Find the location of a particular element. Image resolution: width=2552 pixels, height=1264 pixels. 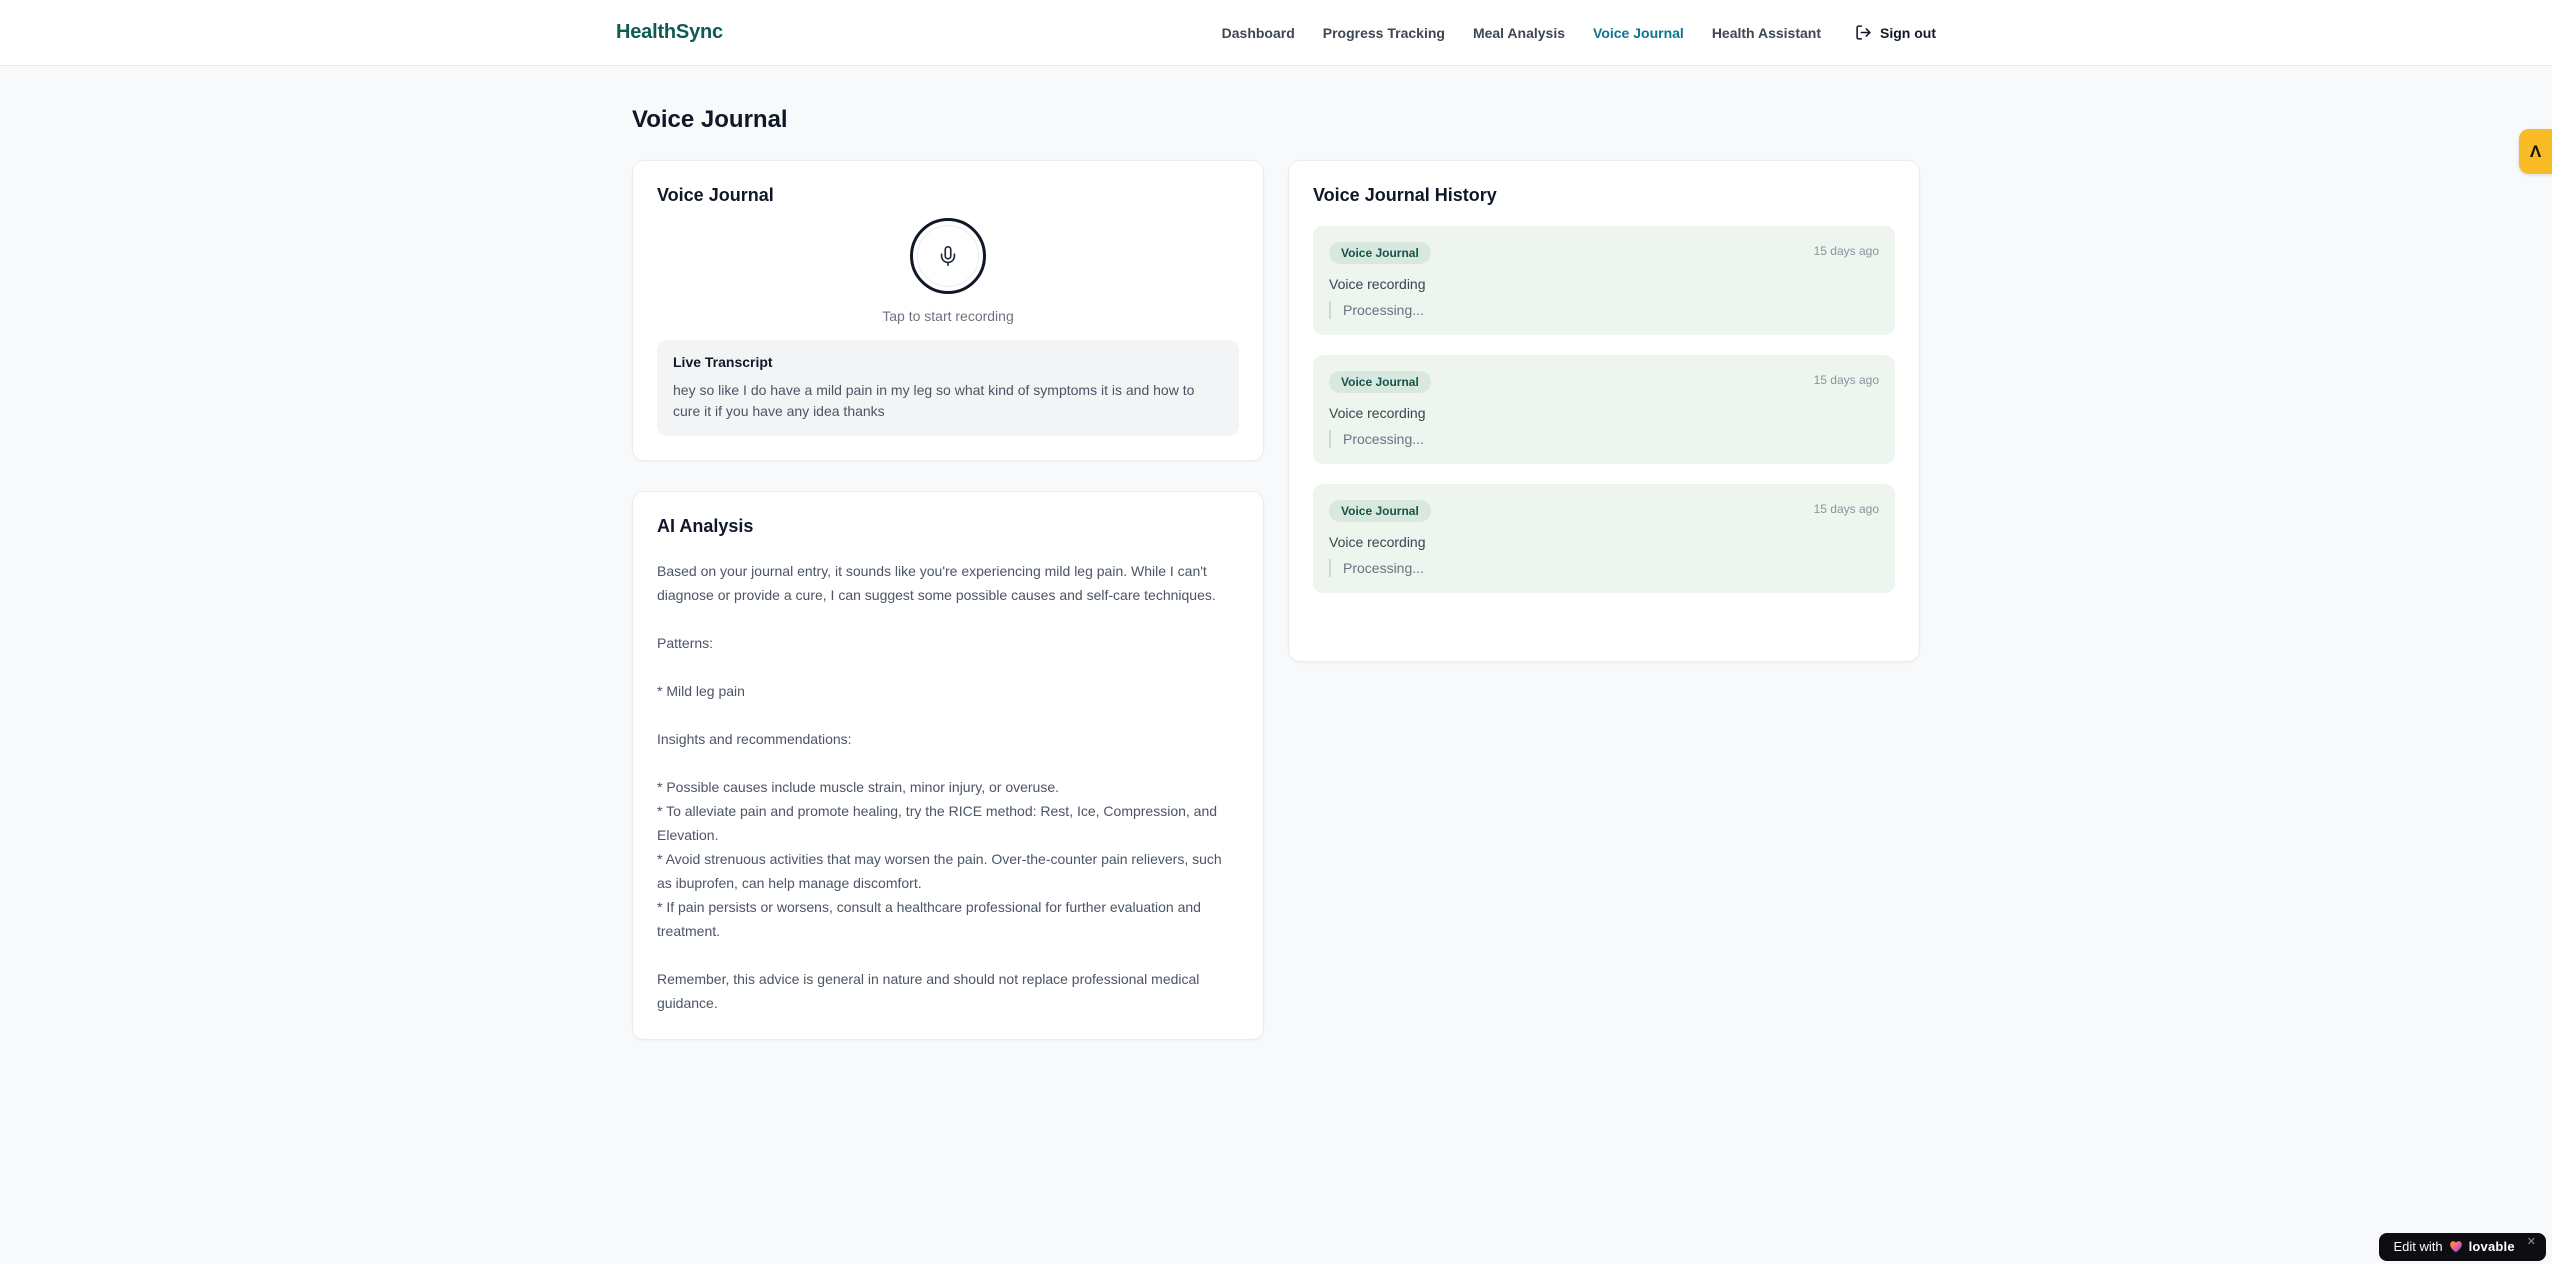

nav-item-health-assistant: Health Assistant is located at coordinates (1766, 33).